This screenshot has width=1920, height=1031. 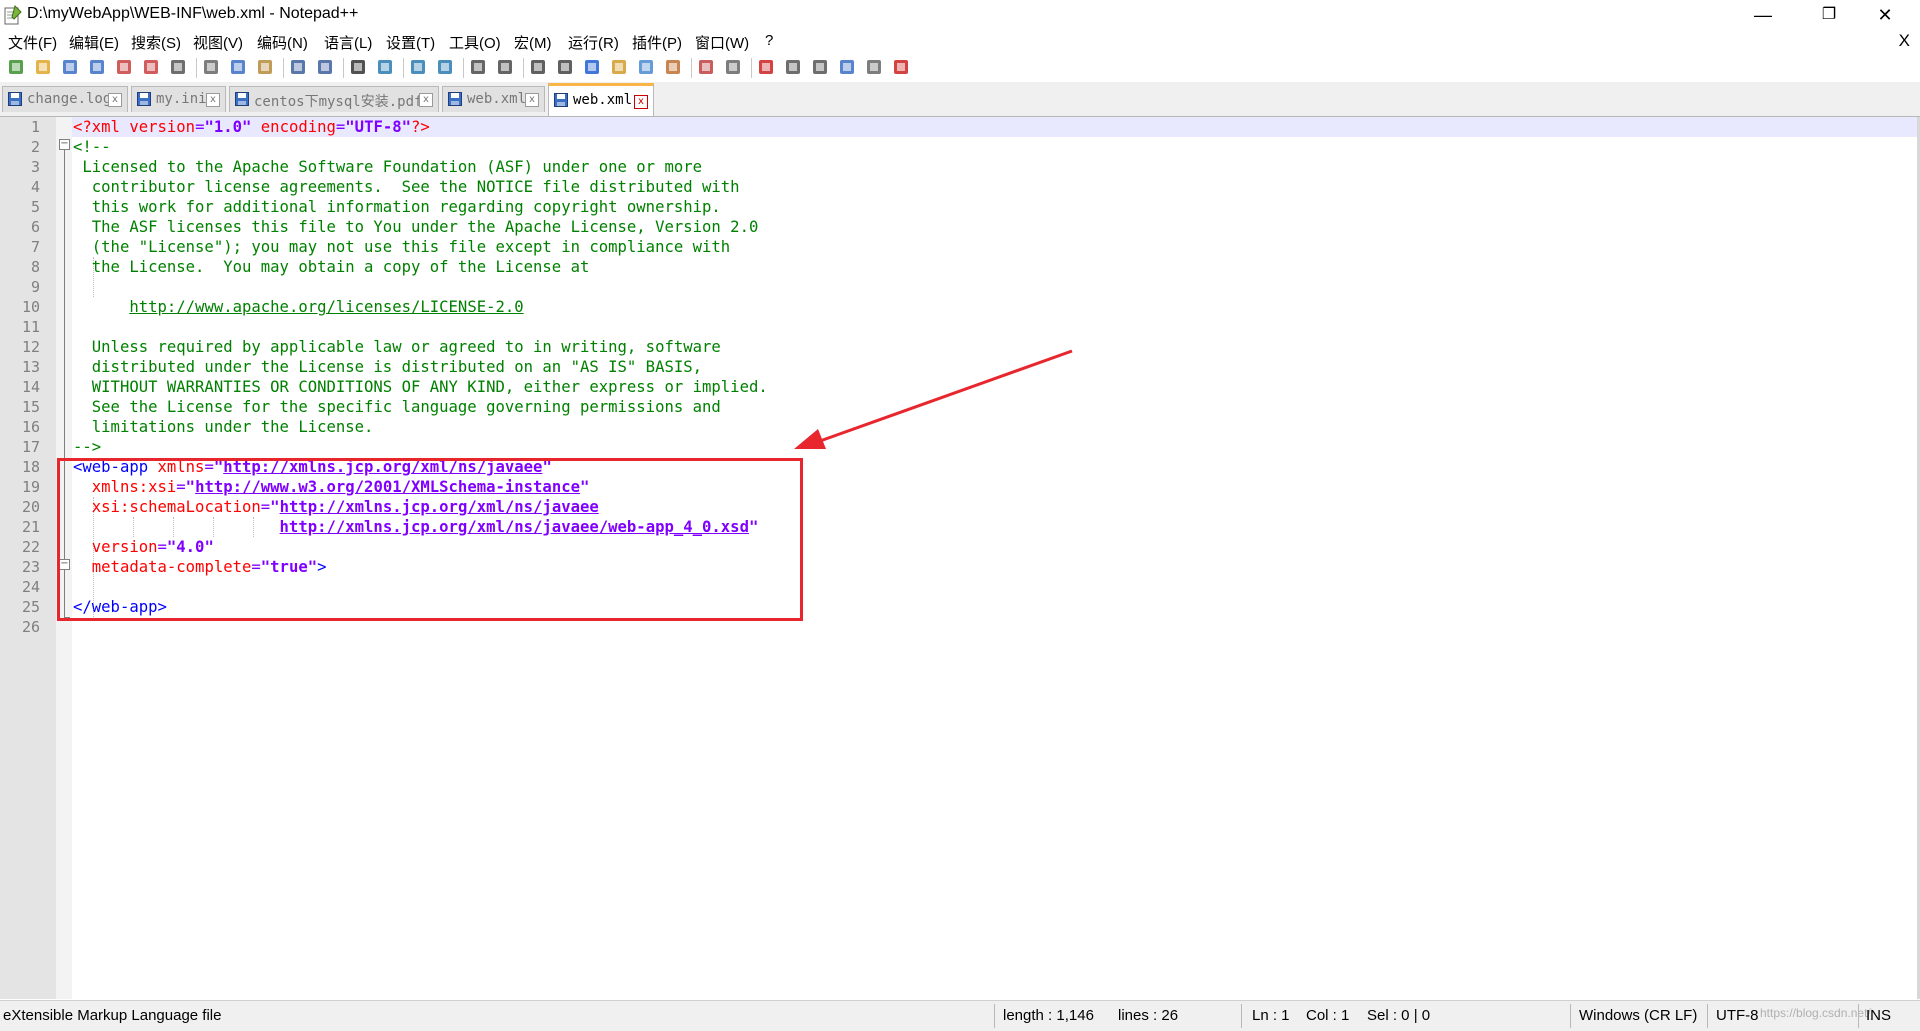 I want to click on saved-disk-icon, so click(x=561, y=100).